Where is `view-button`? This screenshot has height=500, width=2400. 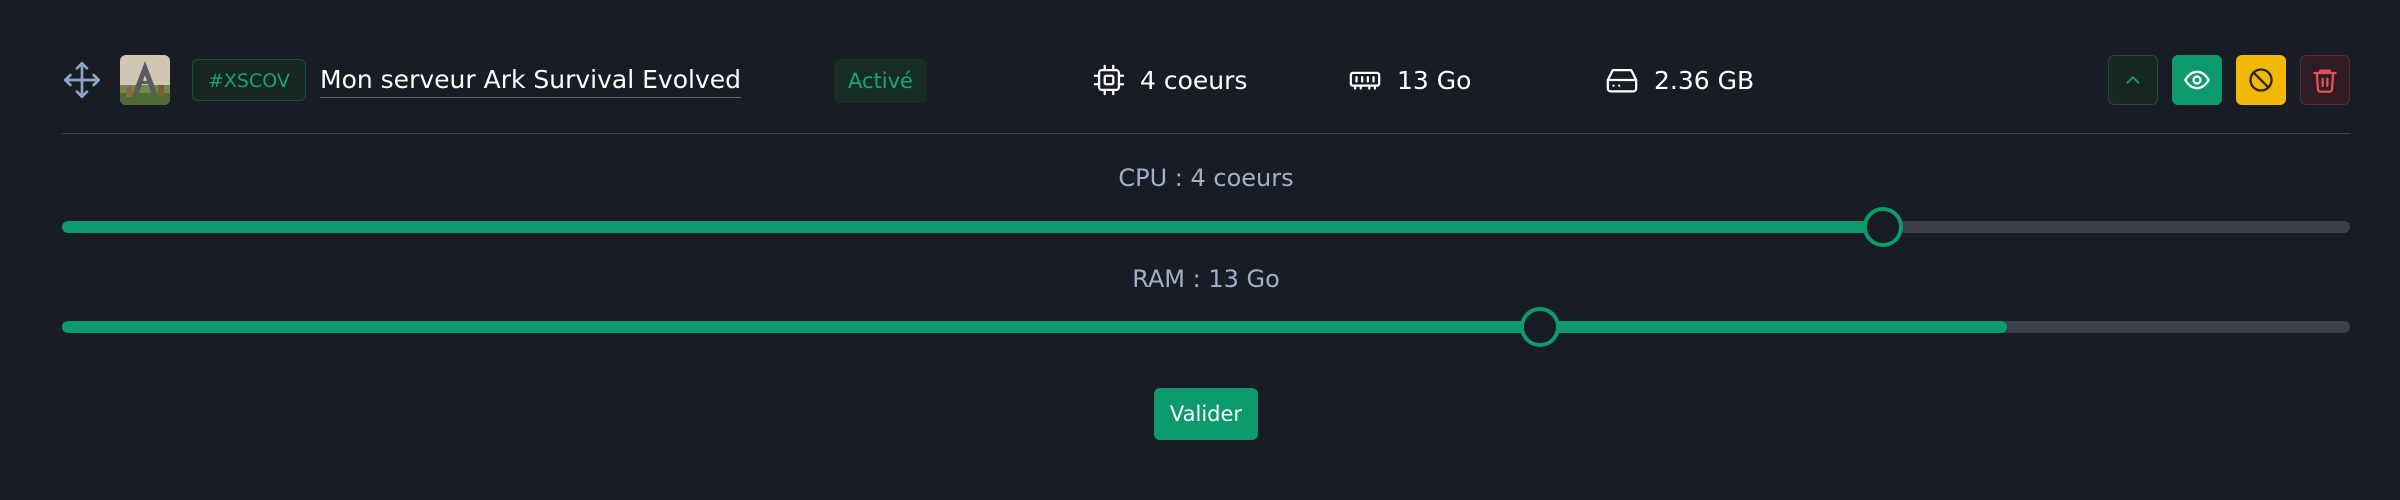 view-button is located at coordinates (2197, 80).